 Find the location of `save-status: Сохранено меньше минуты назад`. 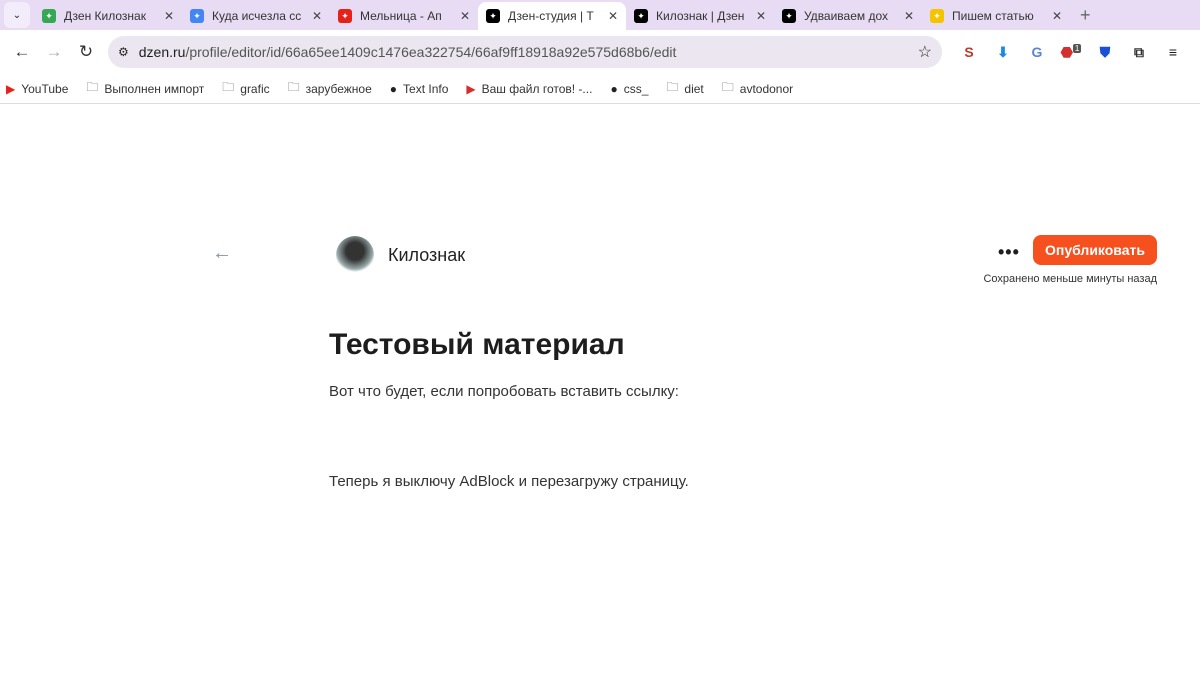

save-status: Сохранено меньше минуты назад is located at coordinates (1070, 279).